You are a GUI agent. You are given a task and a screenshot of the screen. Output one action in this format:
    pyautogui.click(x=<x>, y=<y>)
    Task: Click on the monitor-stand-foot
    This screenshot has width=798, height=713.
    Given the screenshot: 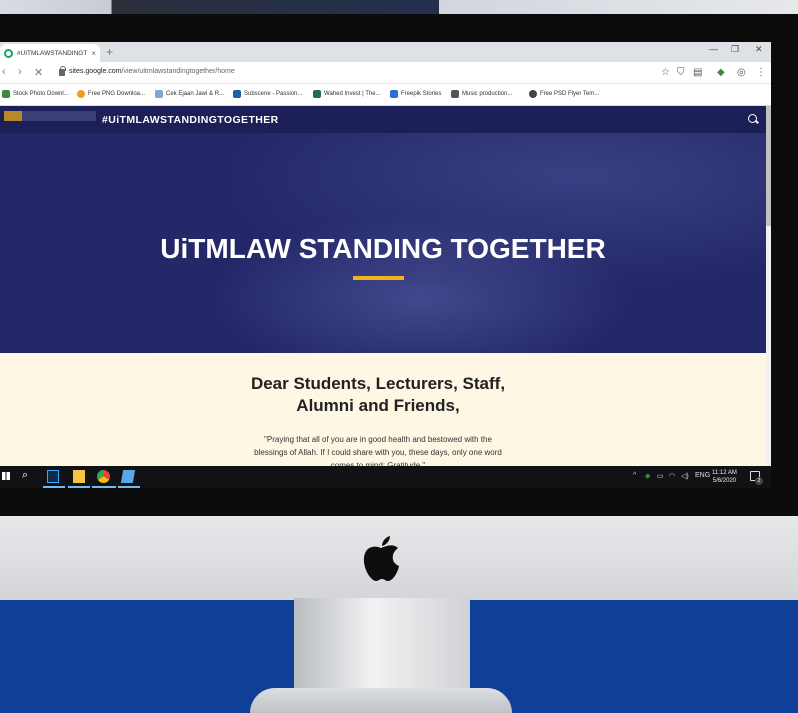 What is the action you would take?
    pyautogui.click(x=381, y=700)
    